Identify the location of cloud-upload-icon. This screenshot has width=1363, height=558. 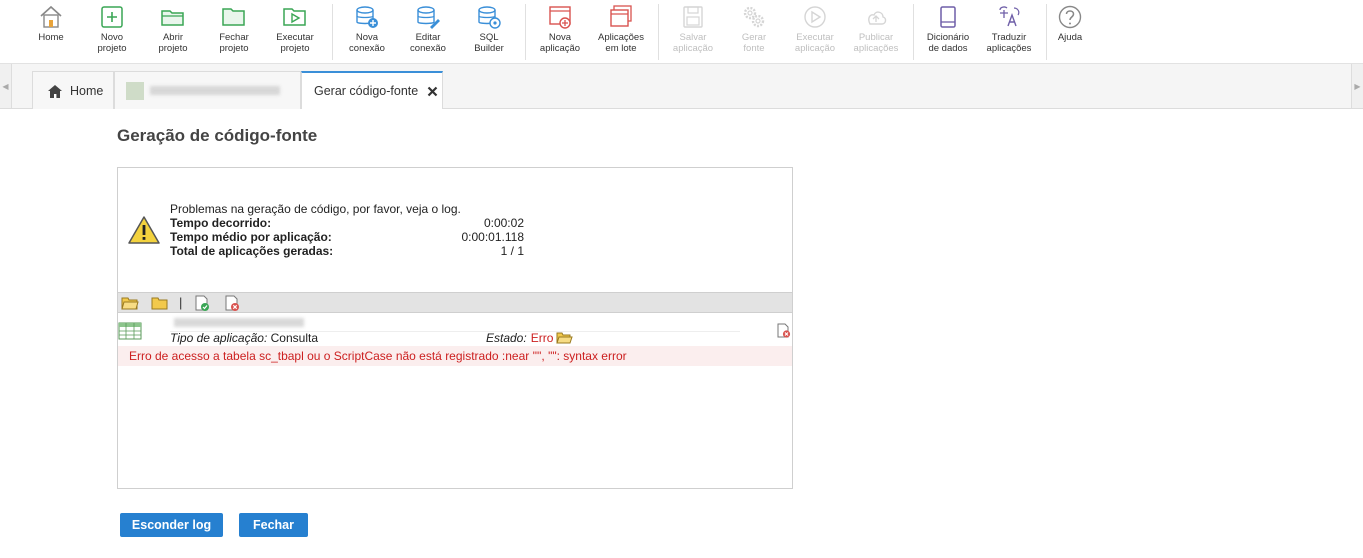
(877, 18).